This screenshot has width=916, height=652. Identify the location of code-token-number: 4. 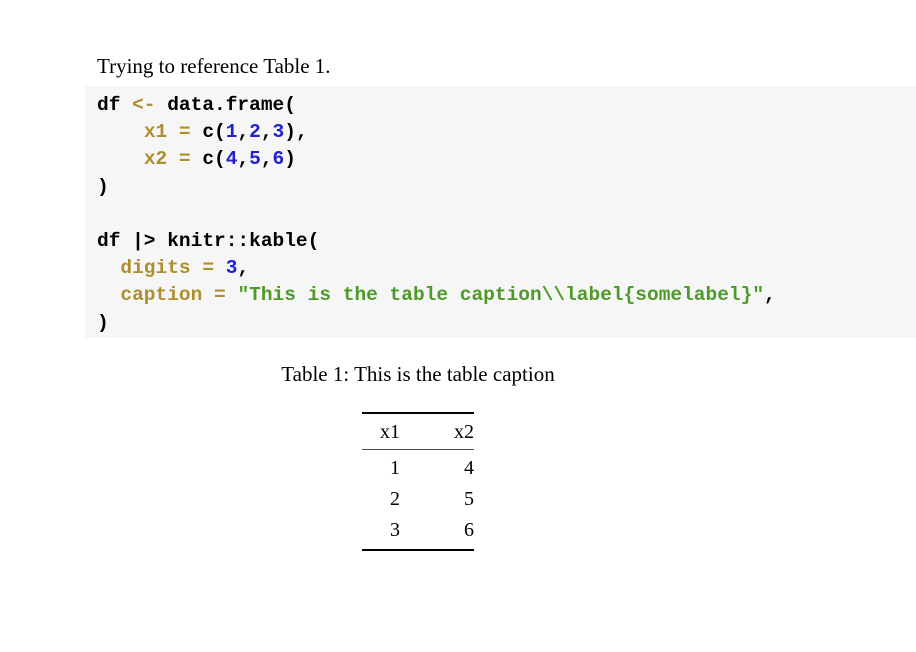
(231, 159).